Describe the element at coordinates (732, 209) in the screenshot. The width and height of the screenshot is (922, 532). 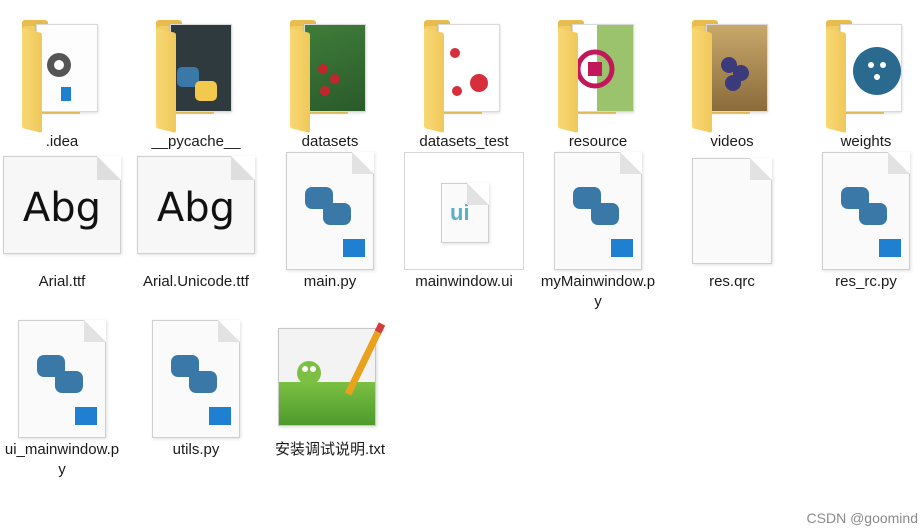
I see `blank-file-icon` at that location.